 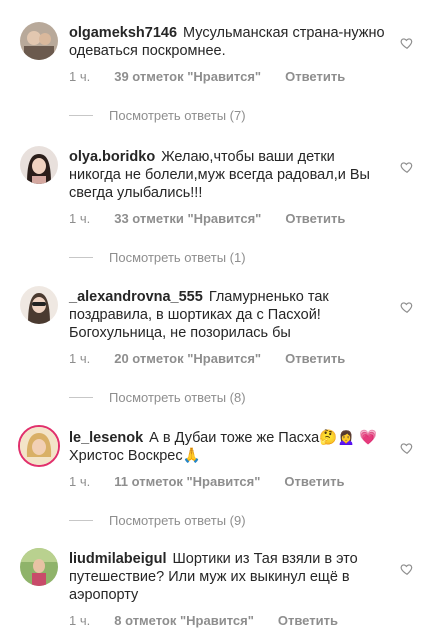 I want to click on comment-meta: 1 ч. 20 отметок "Нравится" Ответить, so click(x=207, y=358).